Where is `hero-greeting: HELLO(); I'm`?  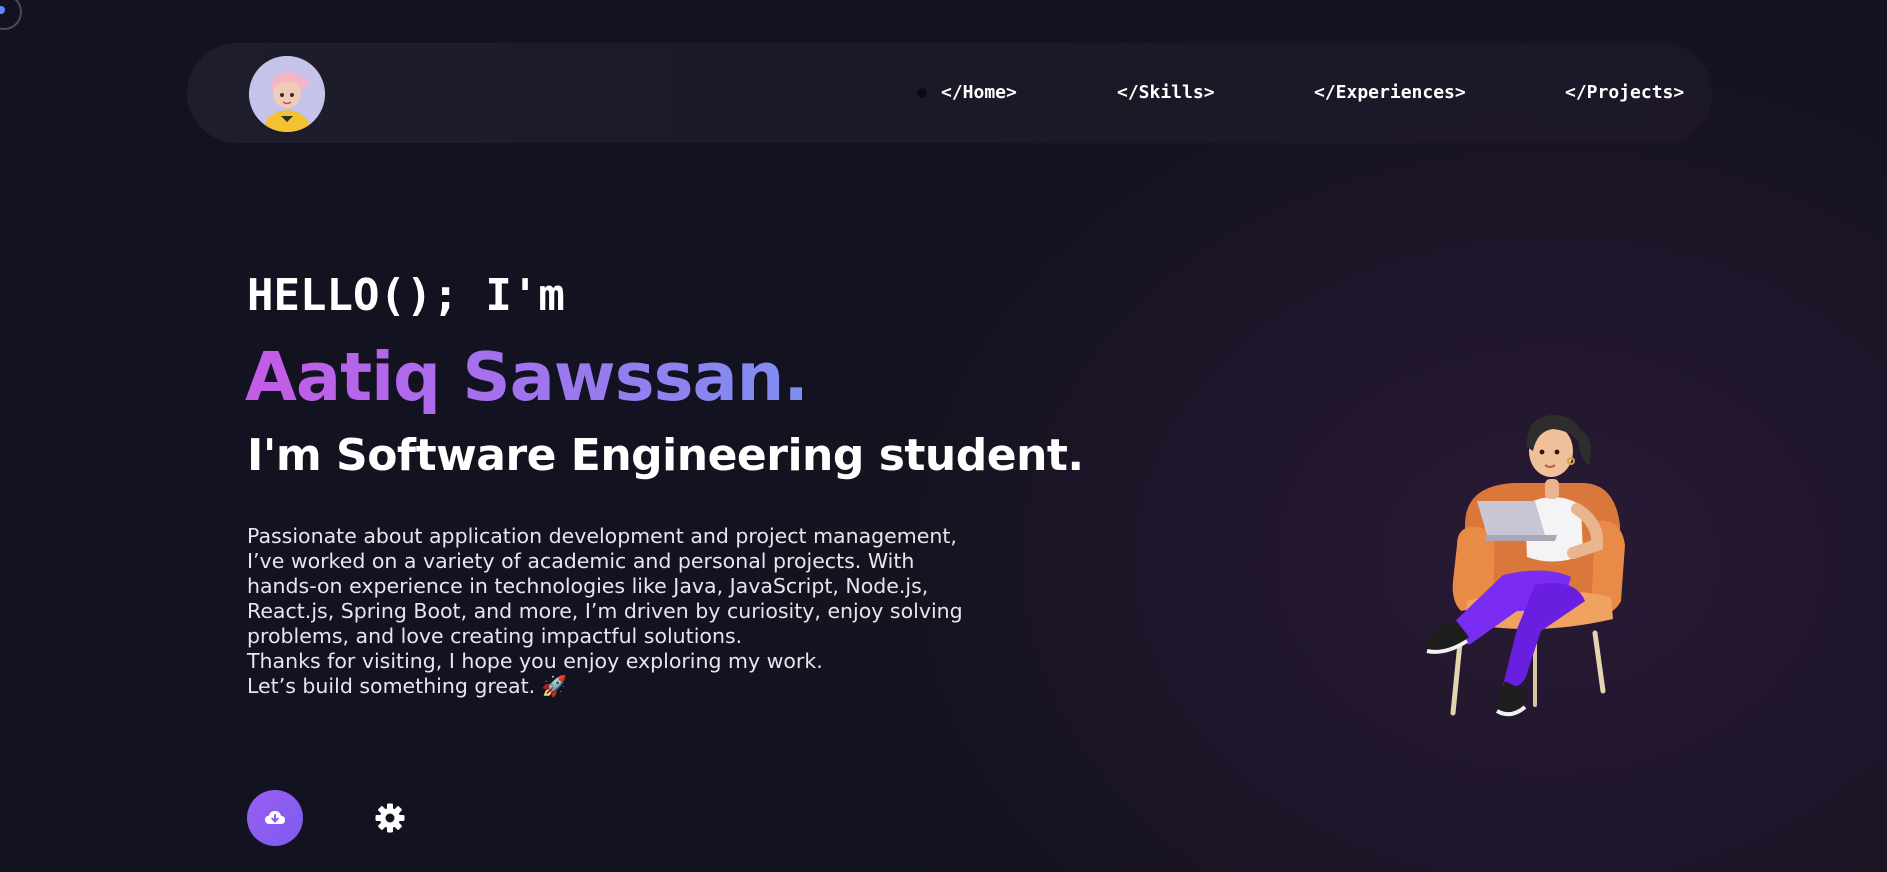 hero-greeting: HELLO(); I'm is located at coordinates (406, 295).